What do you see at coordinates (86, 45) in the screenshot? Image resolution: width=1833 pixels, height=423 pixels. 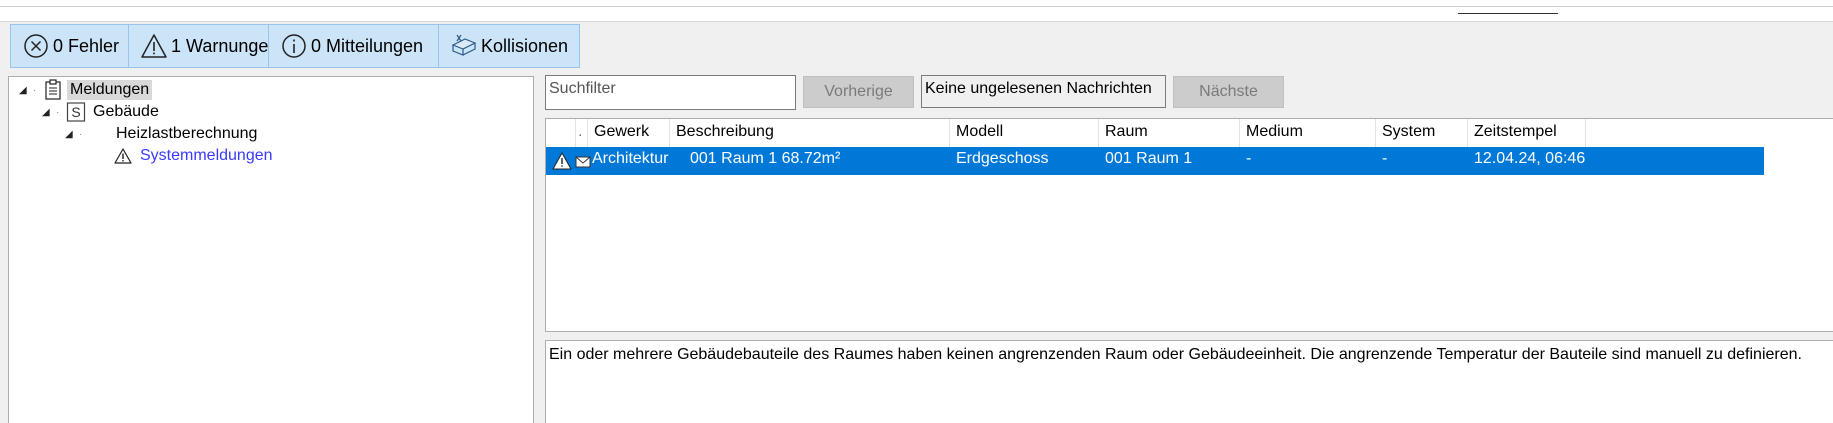 I see `errors-label: 0 Fehler` at bounding box center [86, 45].